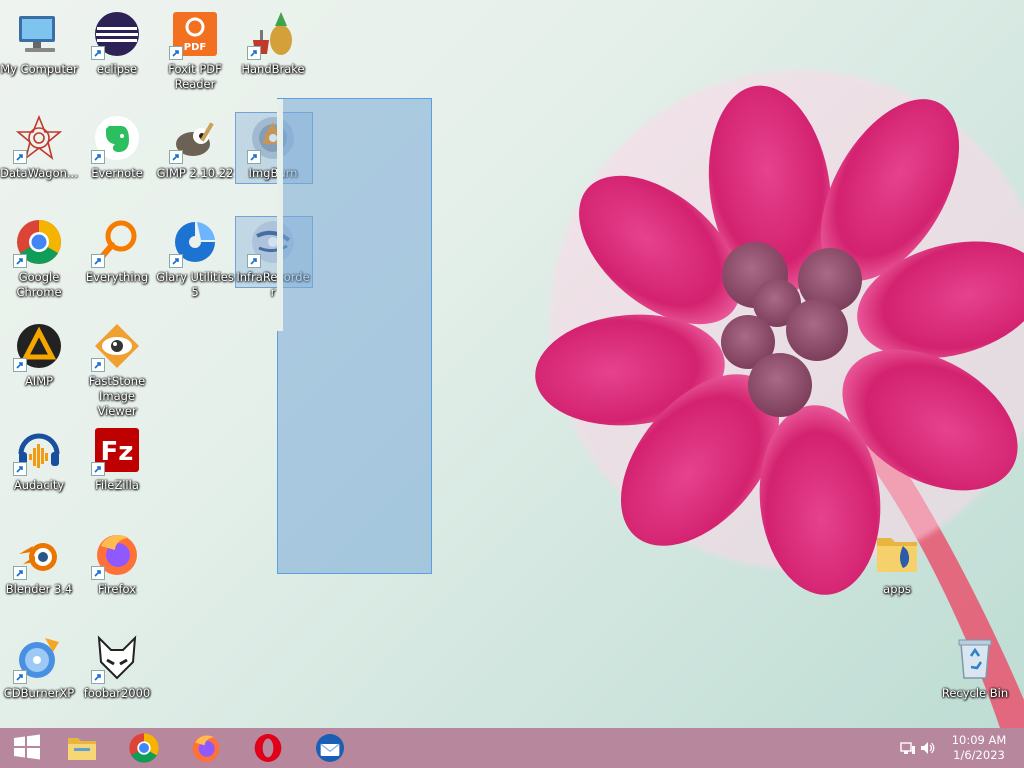 Image resolution: width=1024 pixels, height=768 pixels. I want to click on folder-icon, so click(897, 555).